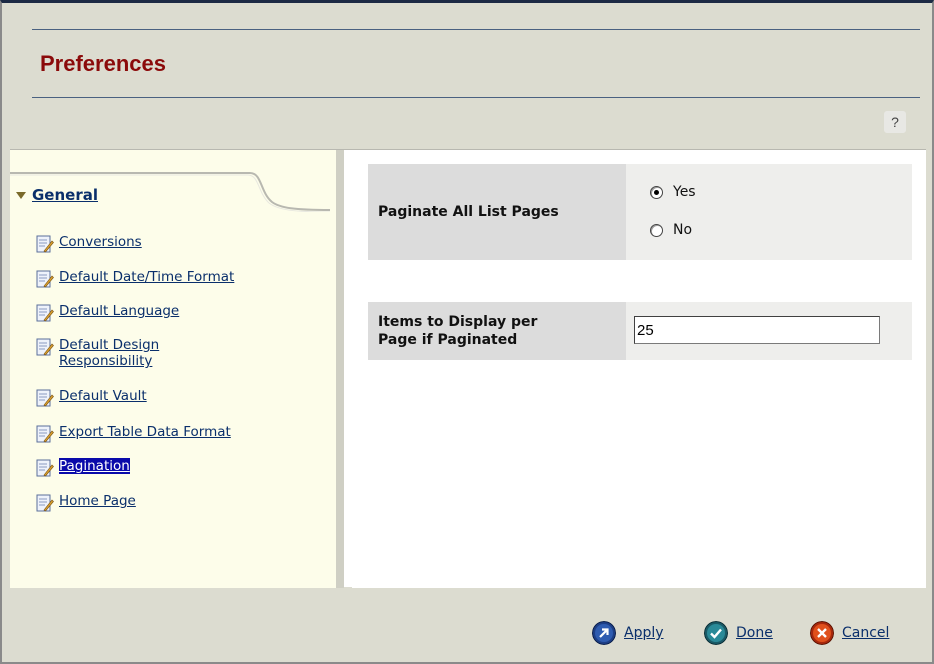  I want to click on apply-label: Apply, so click(644, 633).